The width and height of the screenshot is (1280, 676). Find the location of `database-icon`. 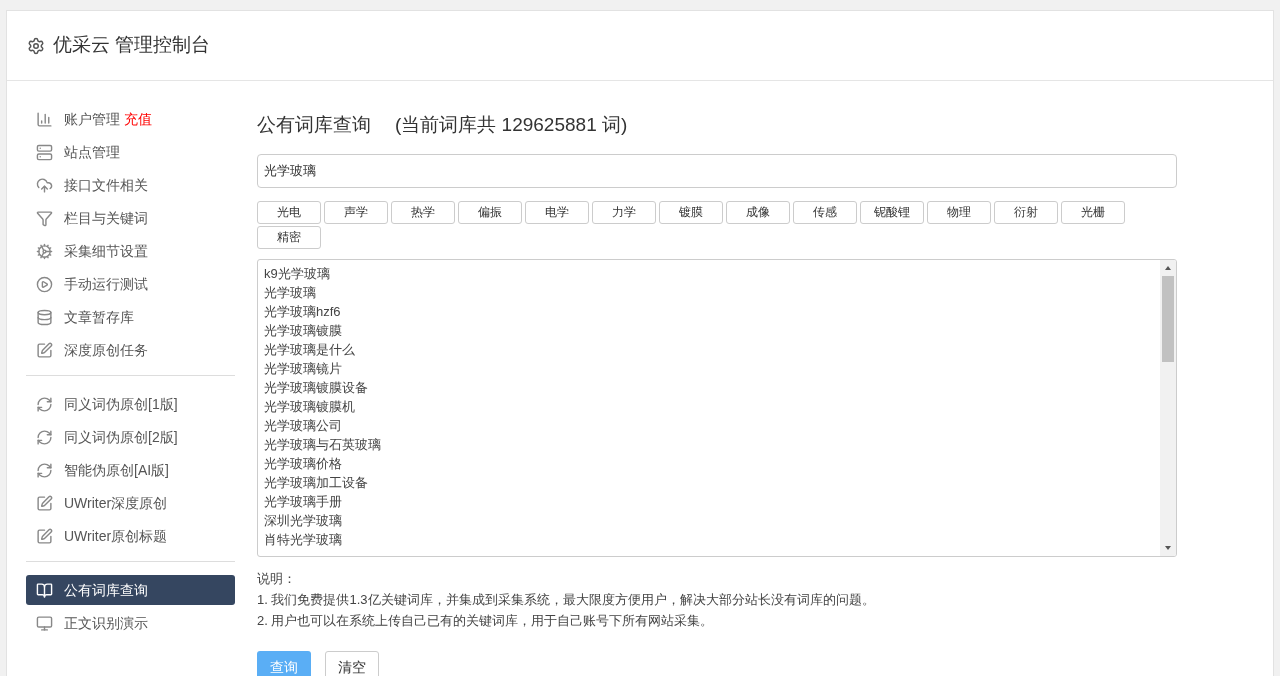

database-icon is located at coordinates (44, 317).